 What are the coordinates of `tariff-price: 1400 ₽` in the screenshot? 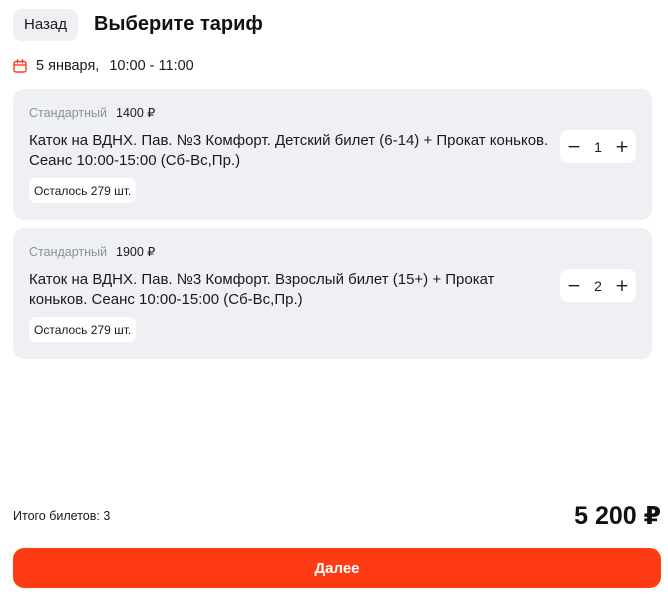 It's located at (136, 113).